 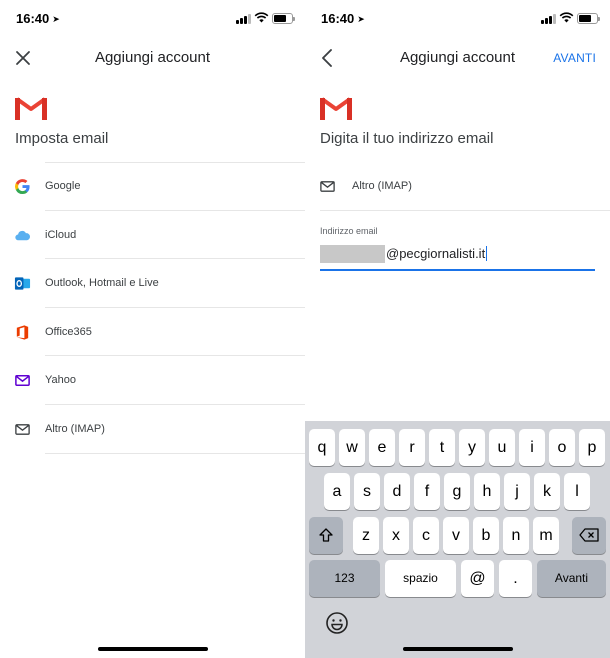 I want to click on emoji-icon, so click(x=337, y=623).